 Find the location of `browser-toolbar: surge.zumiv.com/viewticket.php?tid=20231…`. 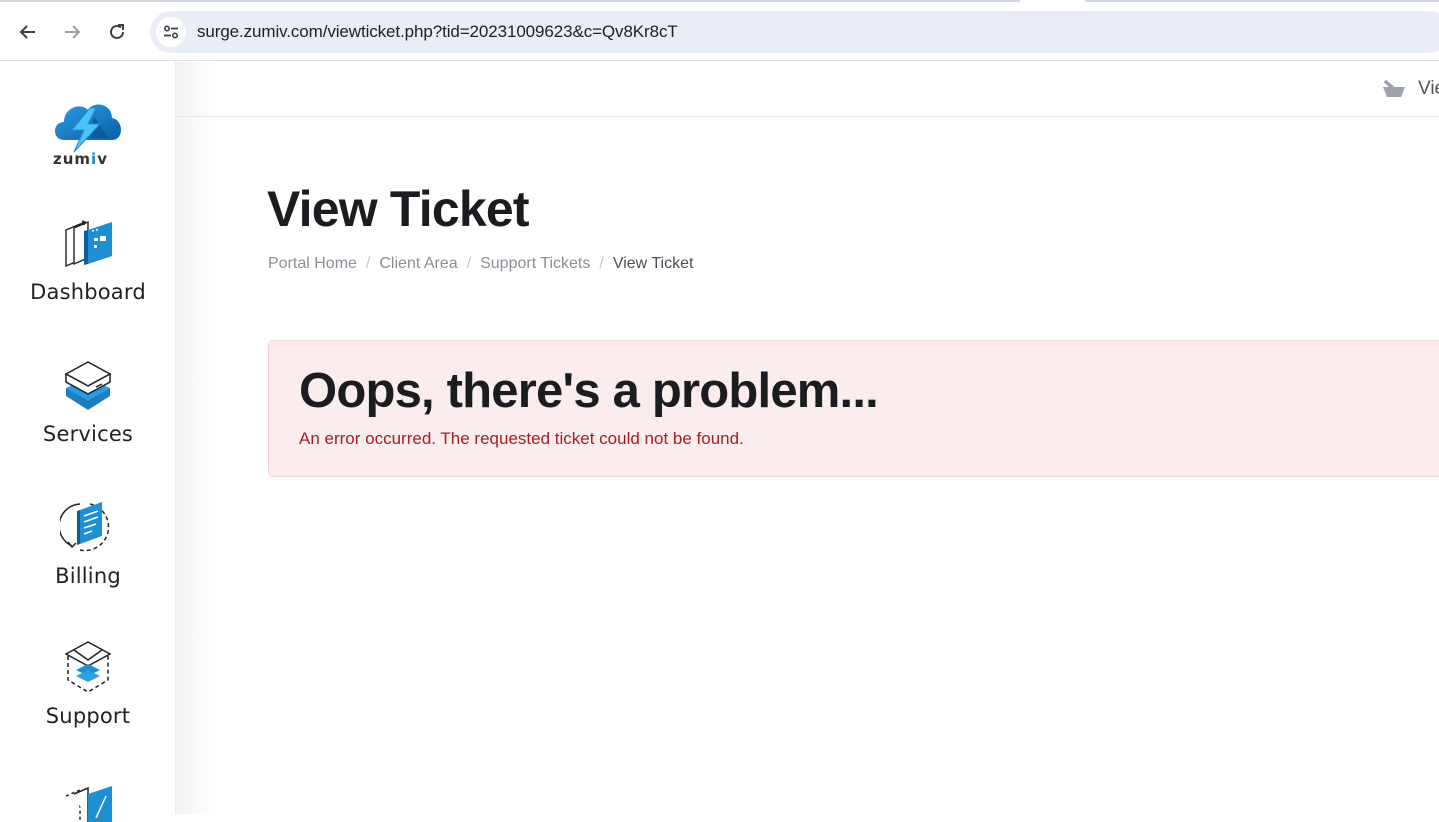

browser-toolbar: surge.zumiv.com/viewticket.php?tid=20231… is located at coordinates (719, 32).